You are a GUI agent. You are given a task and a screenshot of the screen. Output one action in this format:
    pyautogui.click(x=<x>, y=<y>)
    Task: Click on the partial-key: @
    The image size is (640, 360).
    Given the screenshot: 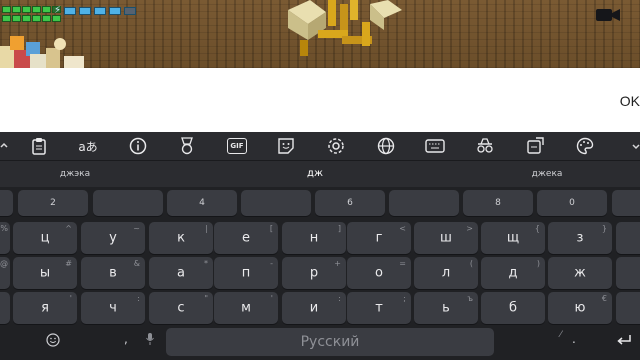 What is the action you would take?
    pyautogui.click(x=5, y=273)
    